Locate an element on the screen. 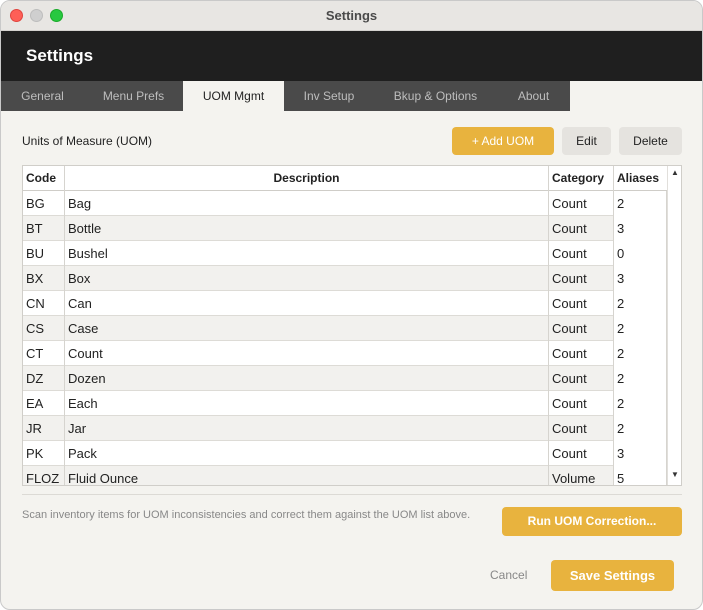 The height and width of the screenshot is (610, 703). edit-button: Edit is located at coordinates (586, 141).